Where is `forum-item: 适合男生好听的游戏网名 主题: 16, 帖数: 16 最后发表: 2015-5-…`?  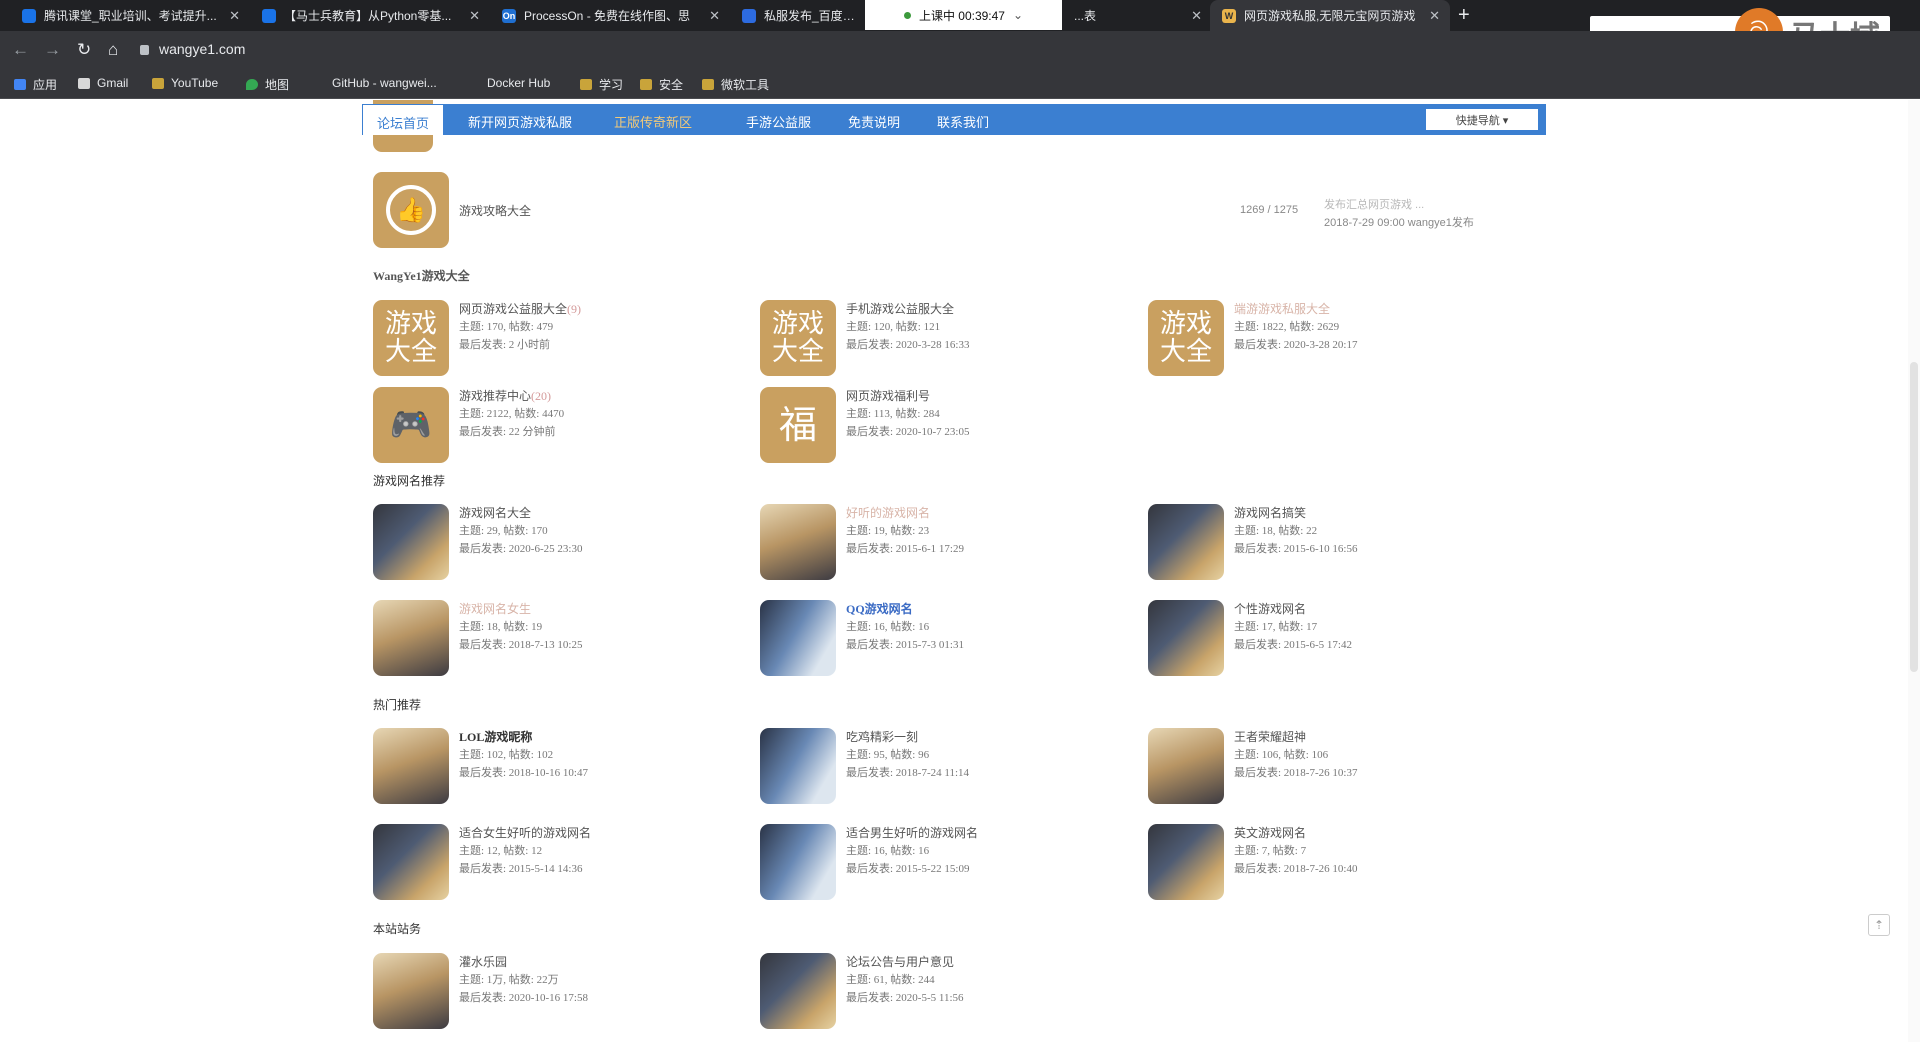 forum-item: 适合男生好听的游戏网名 主题: 16, 帖数: 16 最后发表: 2015-5-… is located at coordinates (950, 862).